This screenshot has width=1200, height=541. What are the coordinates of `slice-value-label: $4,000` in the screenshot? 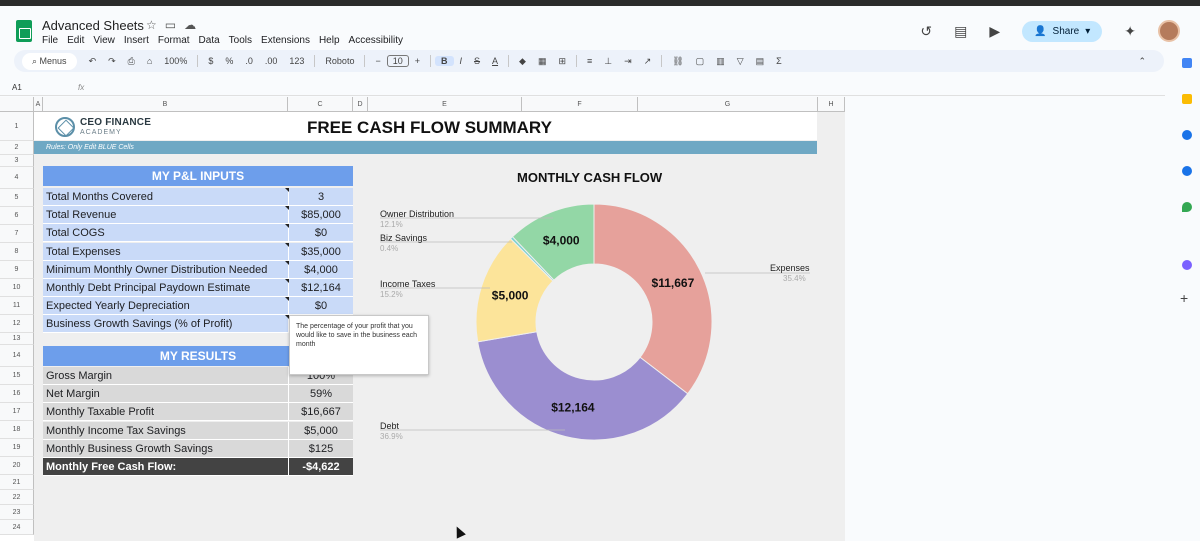 It's located at (561, 240).